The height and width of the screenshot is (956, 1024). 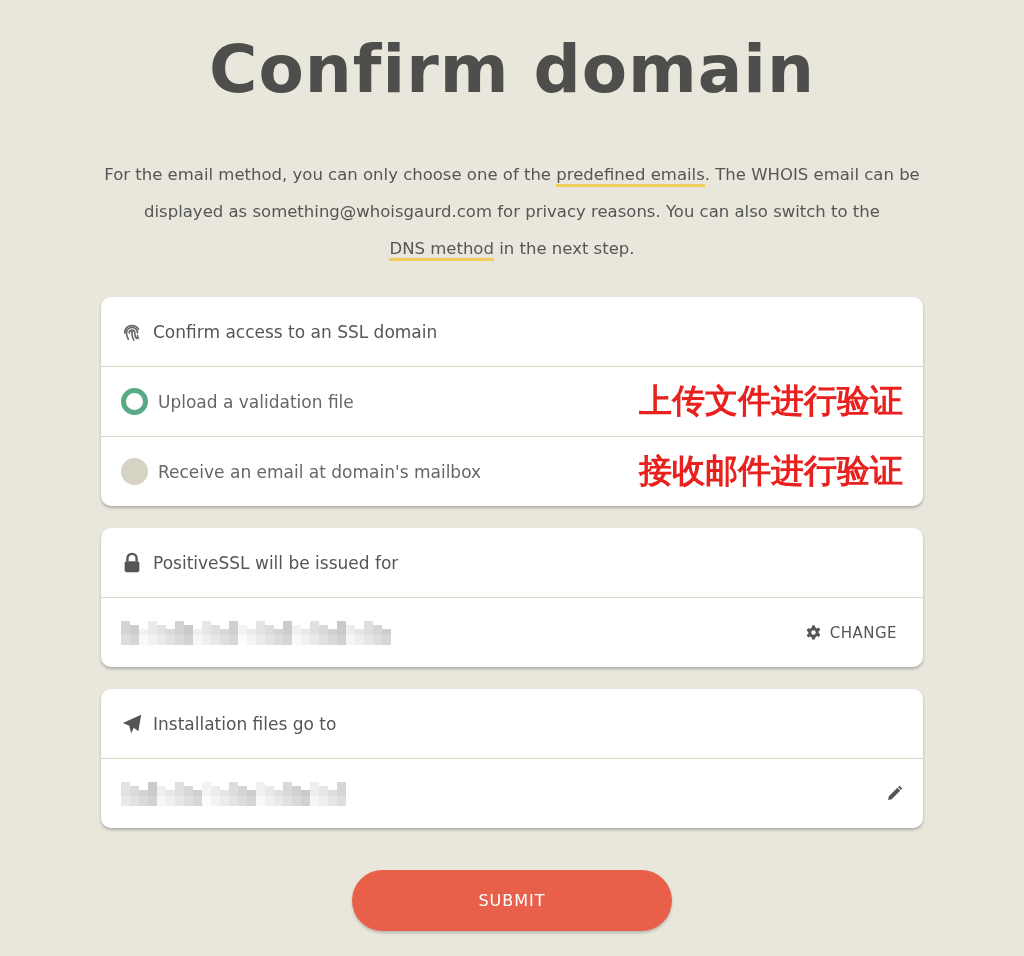 I want to click on text-link: DNS method, so click(x=441, y=250).